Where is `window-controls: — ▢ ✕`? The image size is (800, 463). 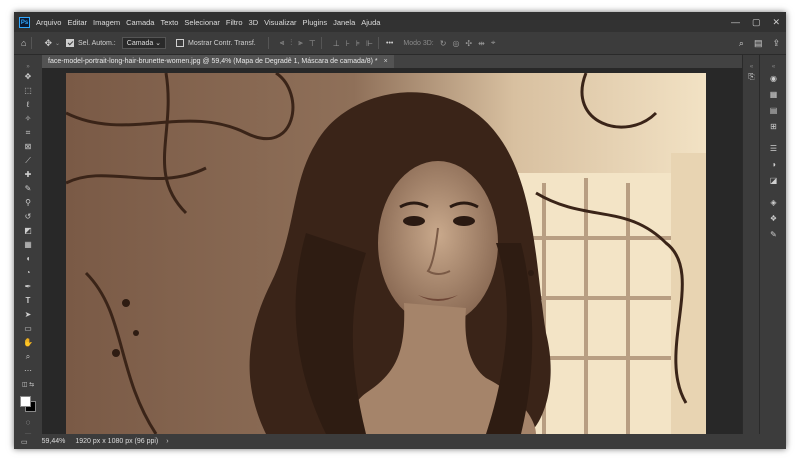
window-controls: — ▢ ✕ is located at coordinates (749, 22).